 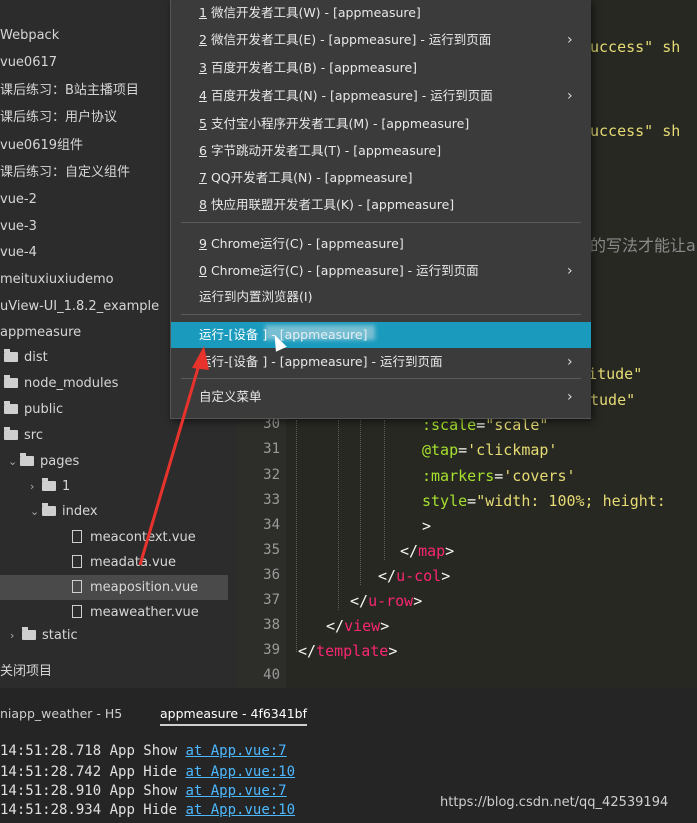 What do you see at coordinates (381, 205) in the screenshot?
I see `menu-item-quickapp-devtools: 8 快应用联盟开发者工具(K) - [appmeasure]` at bounding box center [381, 205].